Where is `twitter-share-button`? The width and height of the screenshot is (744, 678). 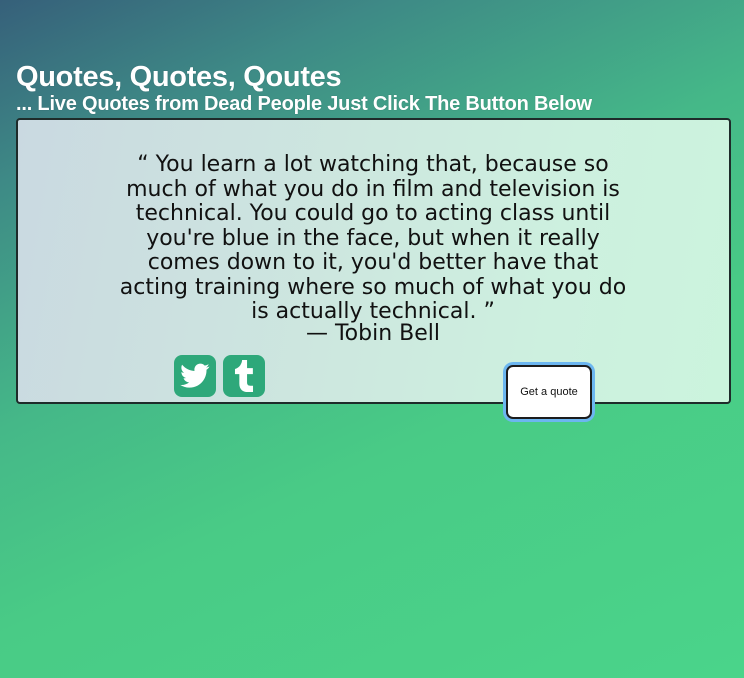
twitter-share-button is located at coordinates (195, 376).